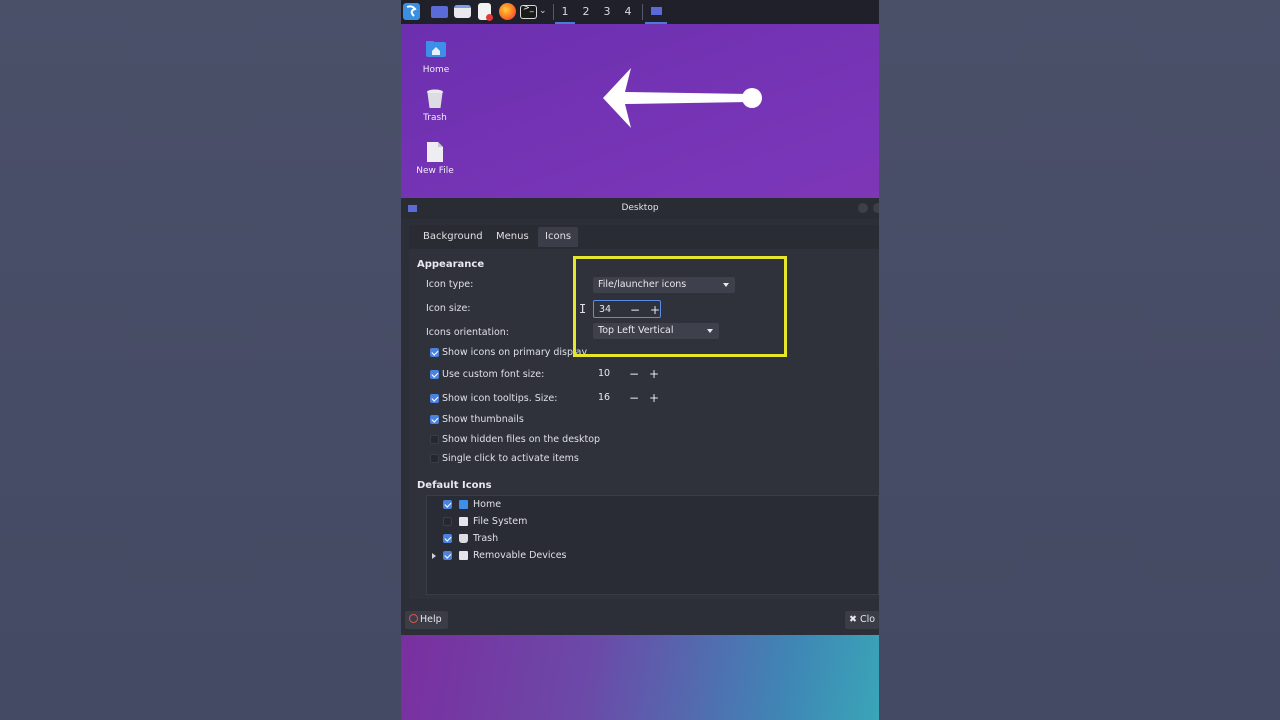 The width and height of the screenshot is (1280, 720). What do you see at coordinates (447, 521) in the screenshot?
I see `checkbox-filesystem` at bounding box center [447, 521].